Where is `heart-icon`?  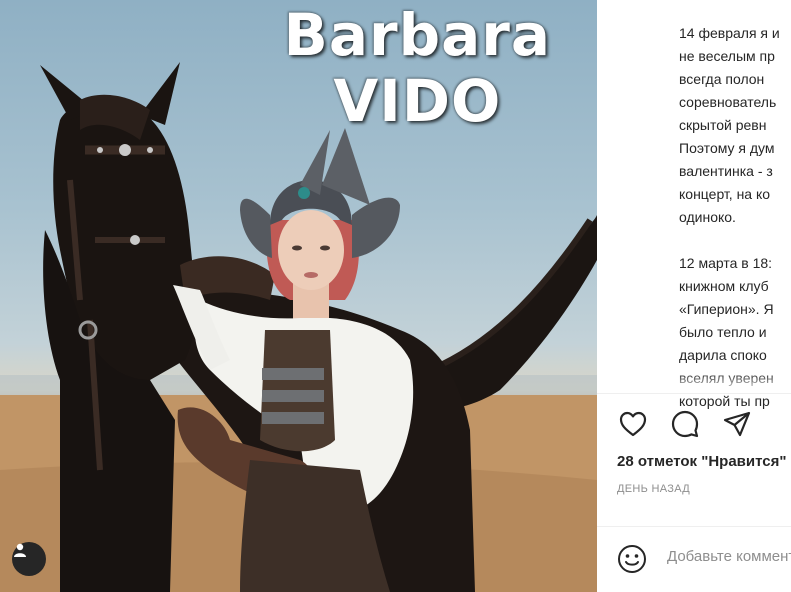 heart-icon is located at coordinates (633, 424).